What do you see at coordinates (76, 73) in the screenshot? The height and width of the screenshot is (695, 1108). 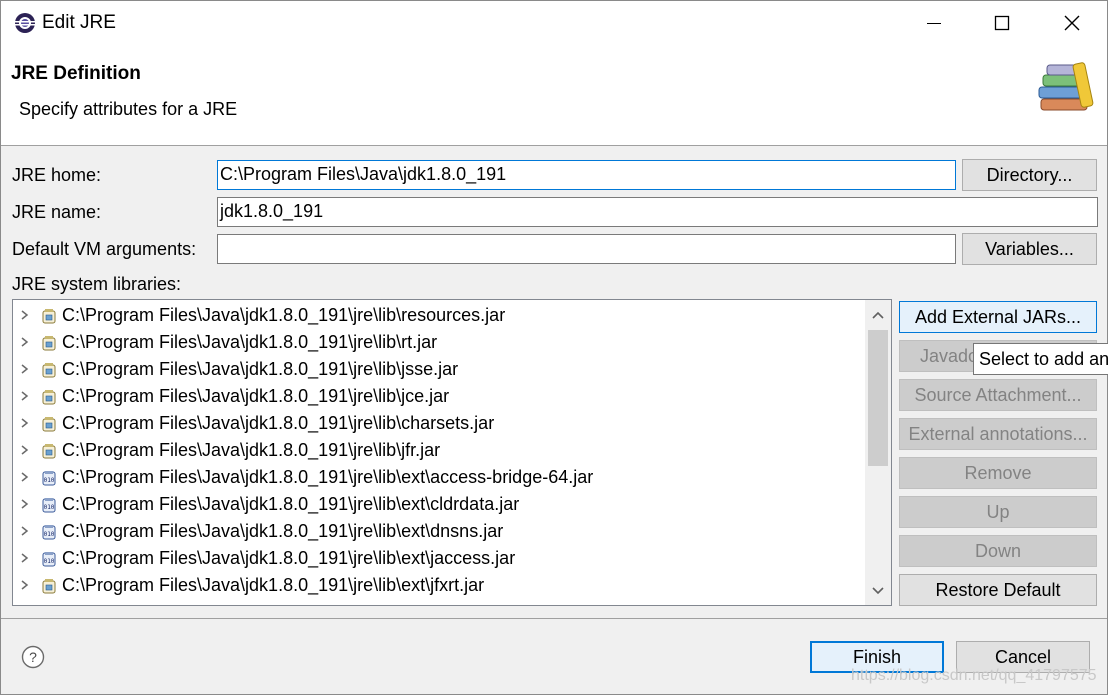 I see `header-title: JRE Definition` at bounding box center [76, 73].